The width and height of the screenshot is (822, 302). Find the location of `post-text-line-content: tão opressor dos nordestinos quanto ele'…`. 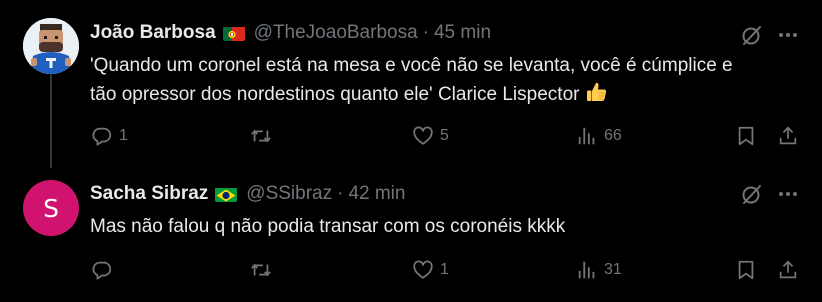

post-text-line-content: tão opressor dos nordestinos quanto ele'… is located at coordinates (335, 94).